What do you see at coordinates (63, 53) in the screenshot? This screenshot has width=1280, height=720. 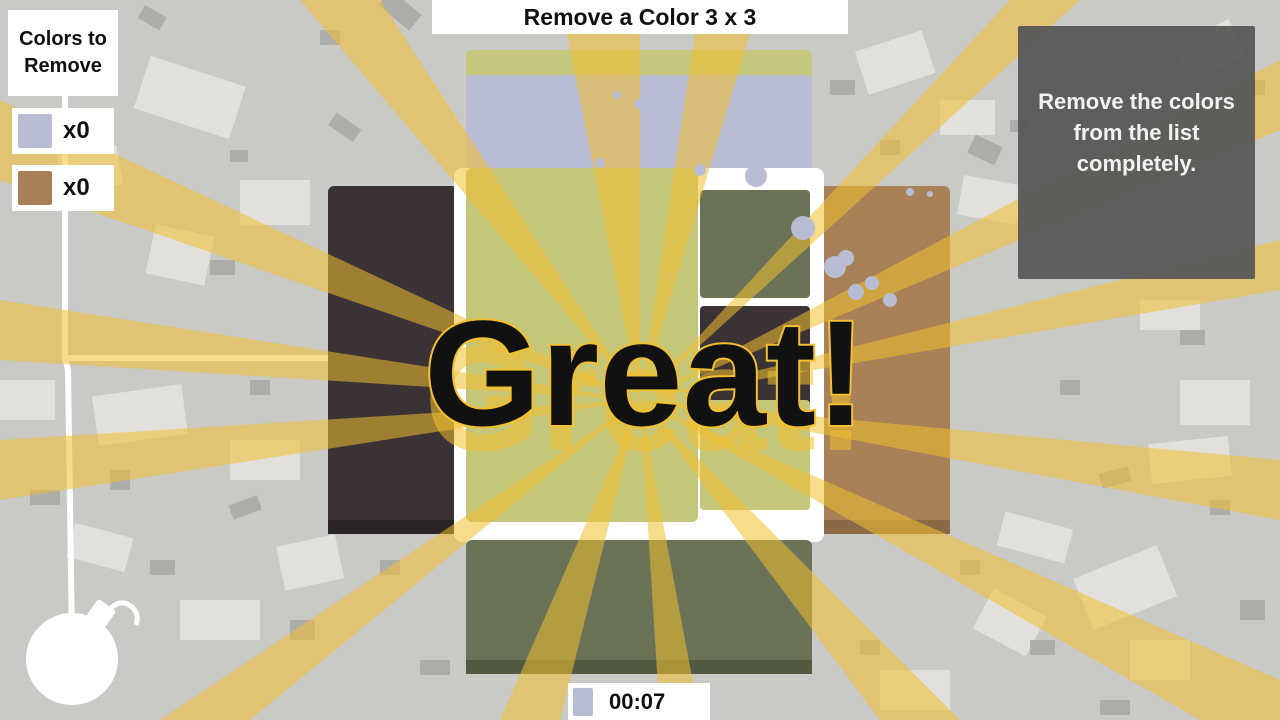 I see `colors-to-remove-heading: Colors to Remove` at bounding box center [63, 53].